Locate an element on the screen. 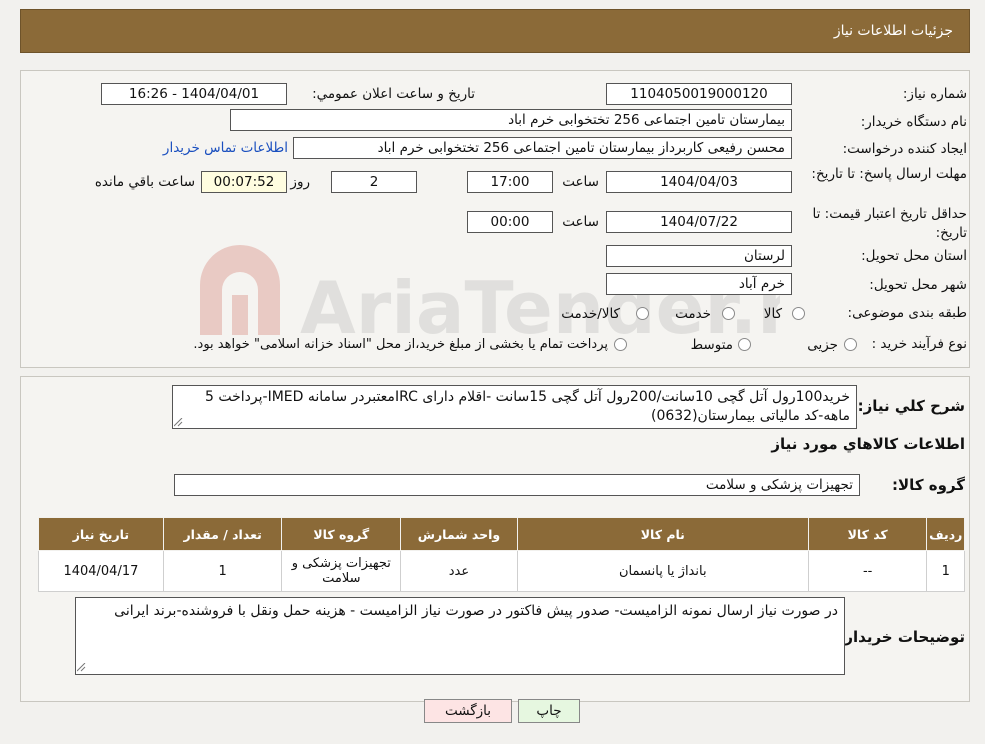 The height and width of the screenshot is (744, 985). cell-row-number: 1 is located at coordinates (945, 571).